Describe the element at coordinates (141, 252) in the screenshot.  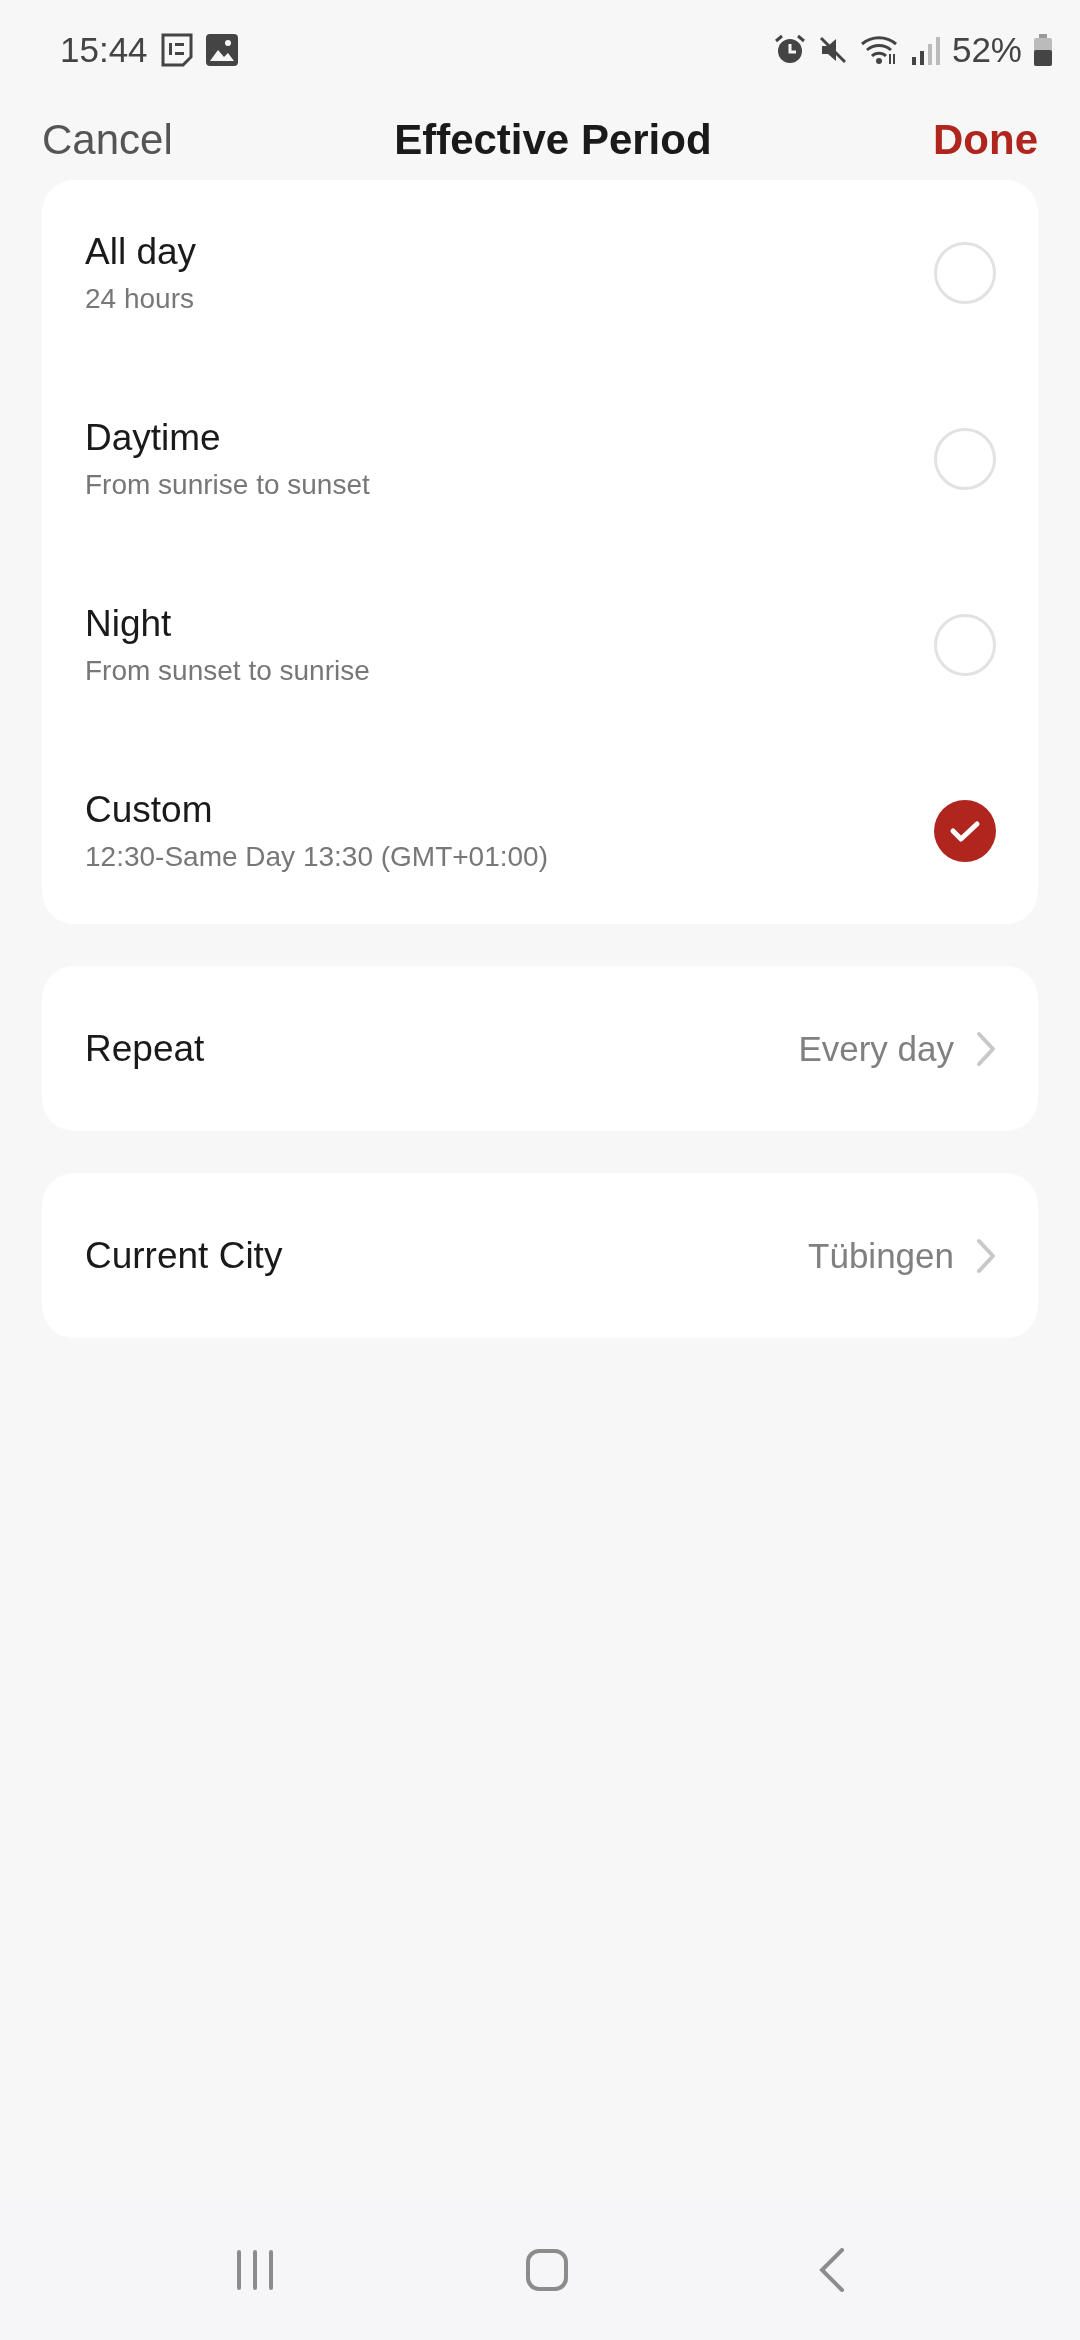
I see `option-title: All day` at that location.